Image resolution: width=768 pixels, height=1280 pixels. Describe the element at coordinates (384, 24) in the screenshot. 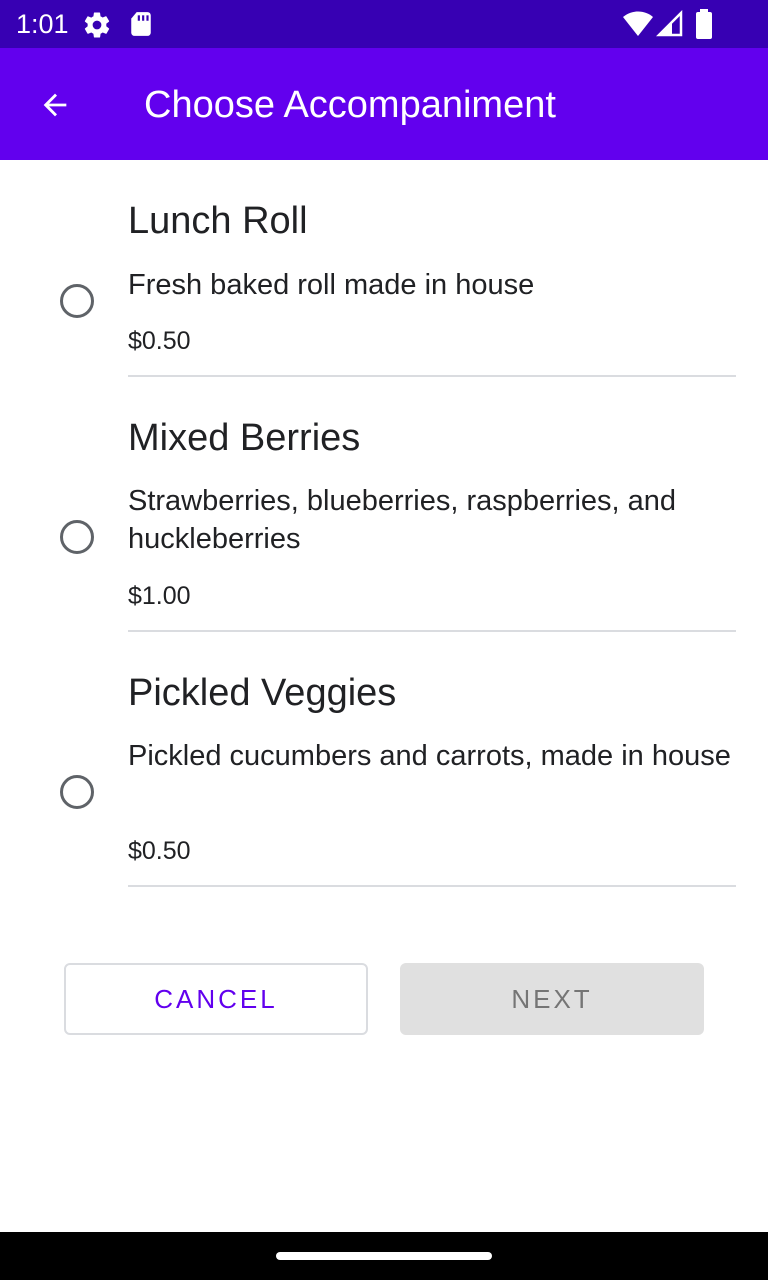

I see `status-bar: 1:01` at that location.